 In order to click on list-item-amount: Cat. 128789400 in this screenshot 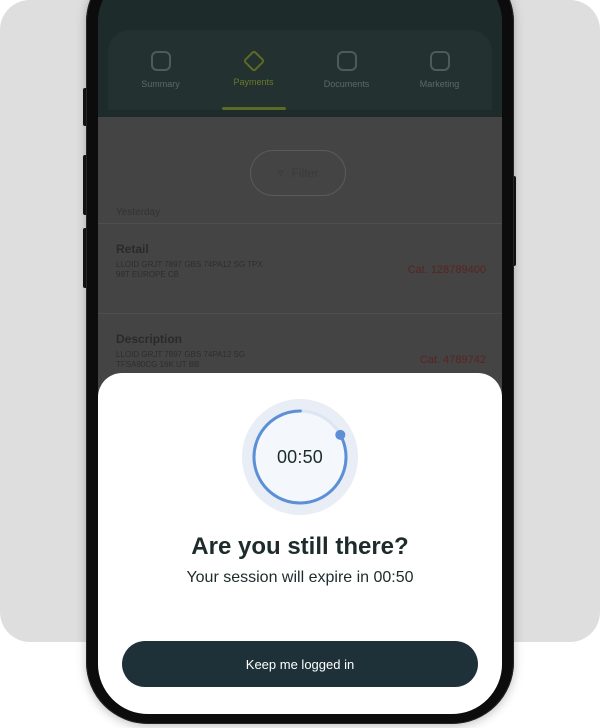, I will do `click(446, 270)`.